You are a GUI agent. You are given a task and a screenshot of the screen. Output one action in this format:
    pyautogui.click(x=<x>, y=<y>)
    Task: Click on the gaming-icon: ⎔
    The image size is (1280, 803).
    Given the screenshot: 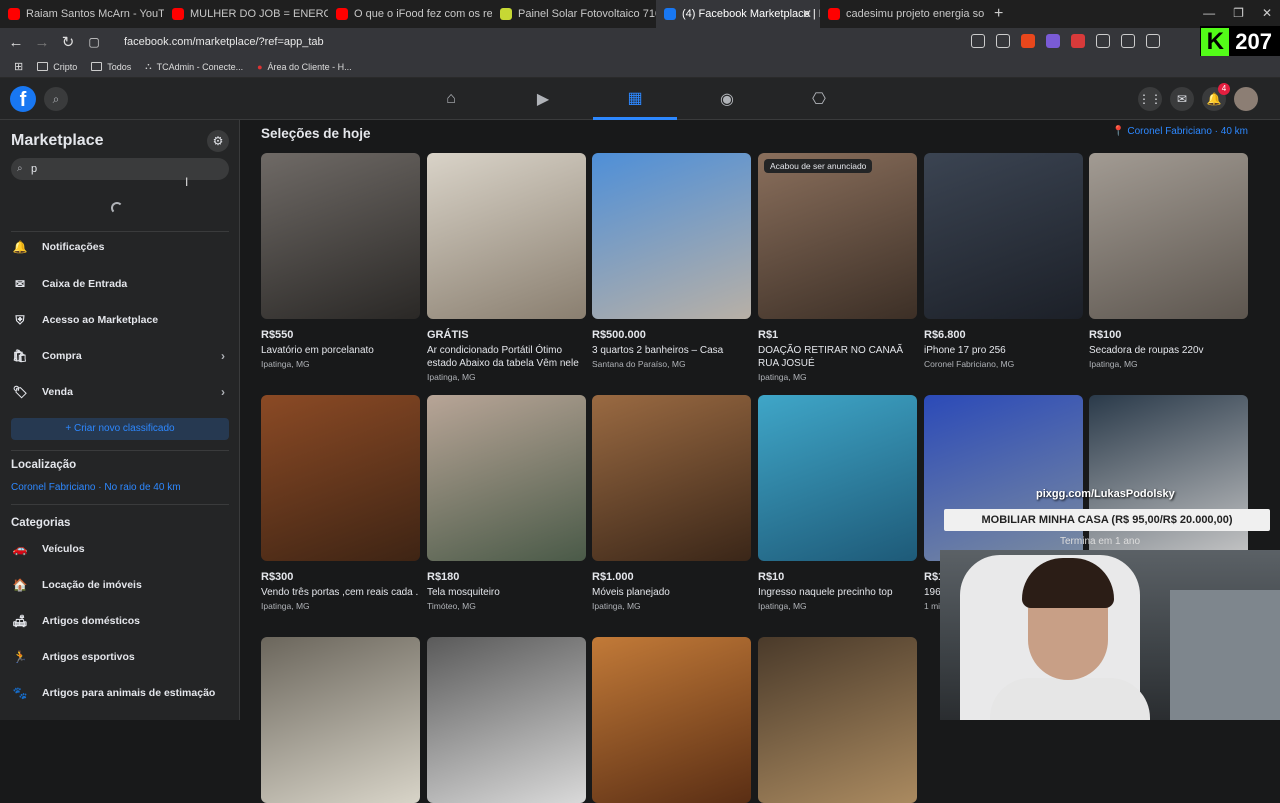 What is the action you would take?
    pyautogui.click(x=819, y=99)
    